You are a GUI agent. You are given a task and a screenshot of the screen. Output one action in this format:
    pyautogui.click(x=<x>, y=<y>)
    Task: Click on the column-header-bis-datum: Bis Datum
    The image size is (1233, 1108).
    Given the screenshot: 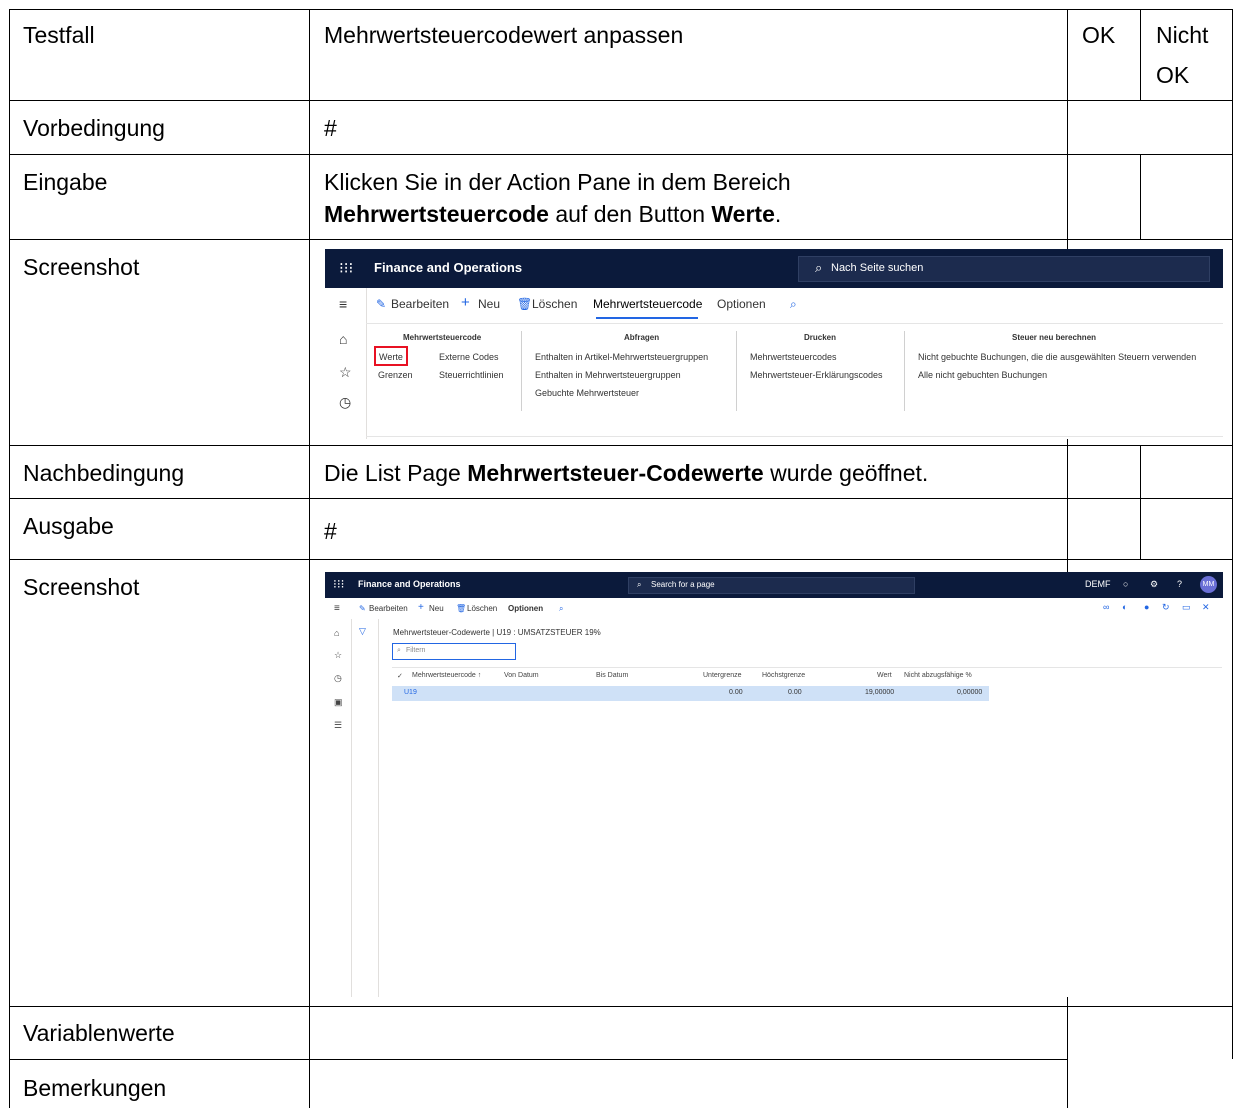 What is the action you would take?
    pyautogui.click(x=612, y=675)
    